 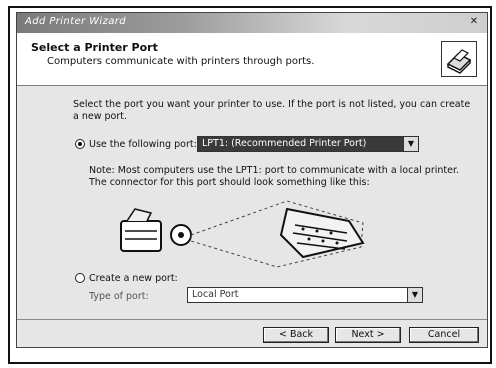 I want to click on existing-port-select: LPT1: (Recommended Printer Port) ▼, so click(x=308, y=144).